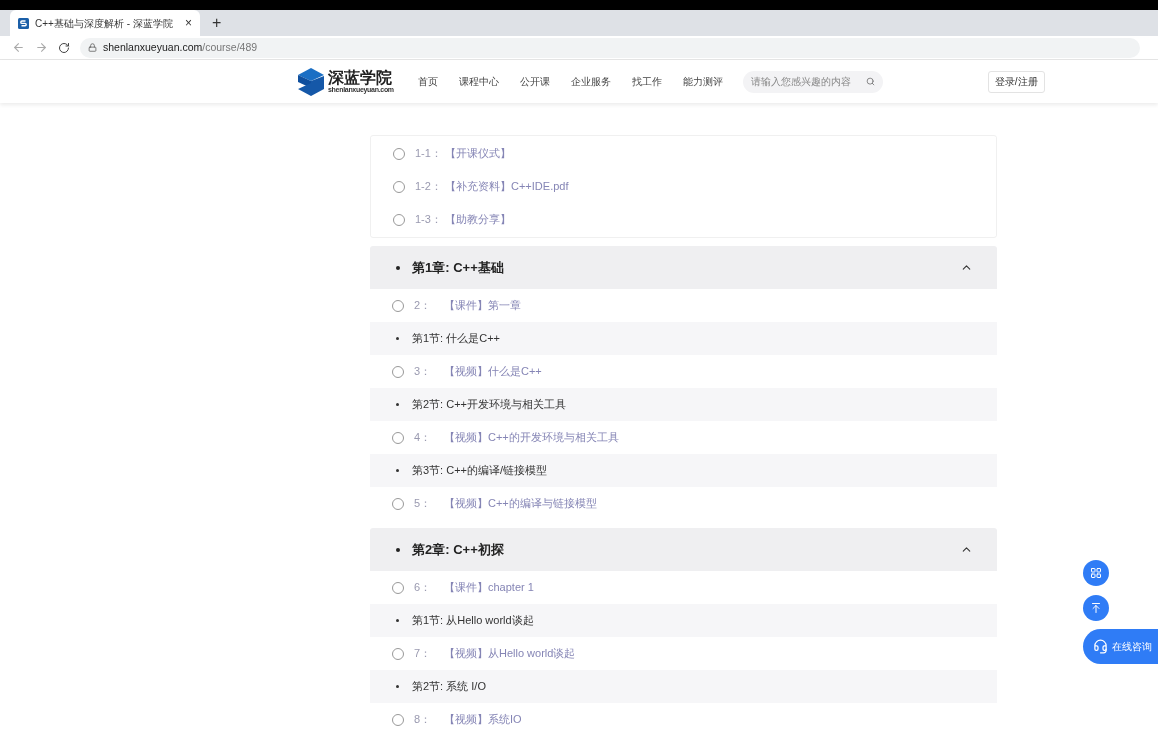 The height and width of the screenshot is (741, 1158). Describe the element at coordinates (489, 587) in the screenshot. I see `lesson-link: 【课件】chapter 1` at that location.